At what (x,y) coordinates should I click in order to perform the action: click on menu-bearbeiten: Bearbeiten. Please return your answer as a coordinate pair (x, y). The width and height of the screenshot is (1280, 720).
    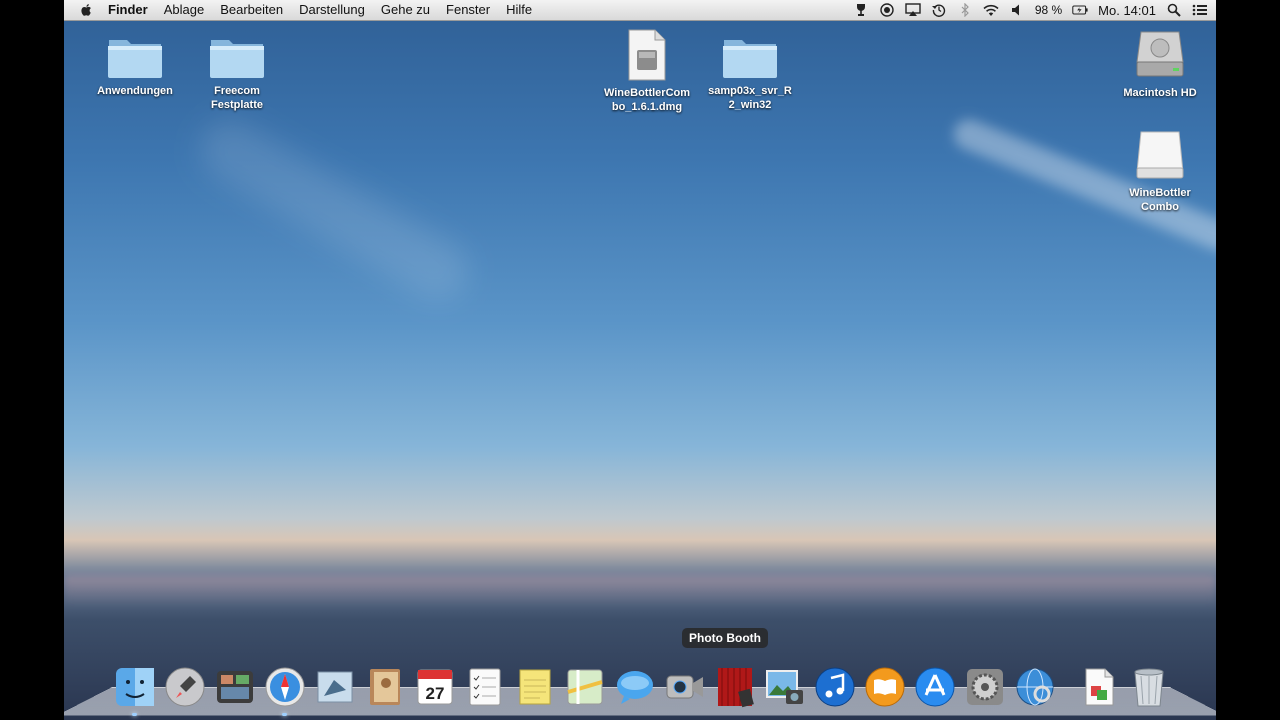
    Looking at the image, I should click on (251, 10).